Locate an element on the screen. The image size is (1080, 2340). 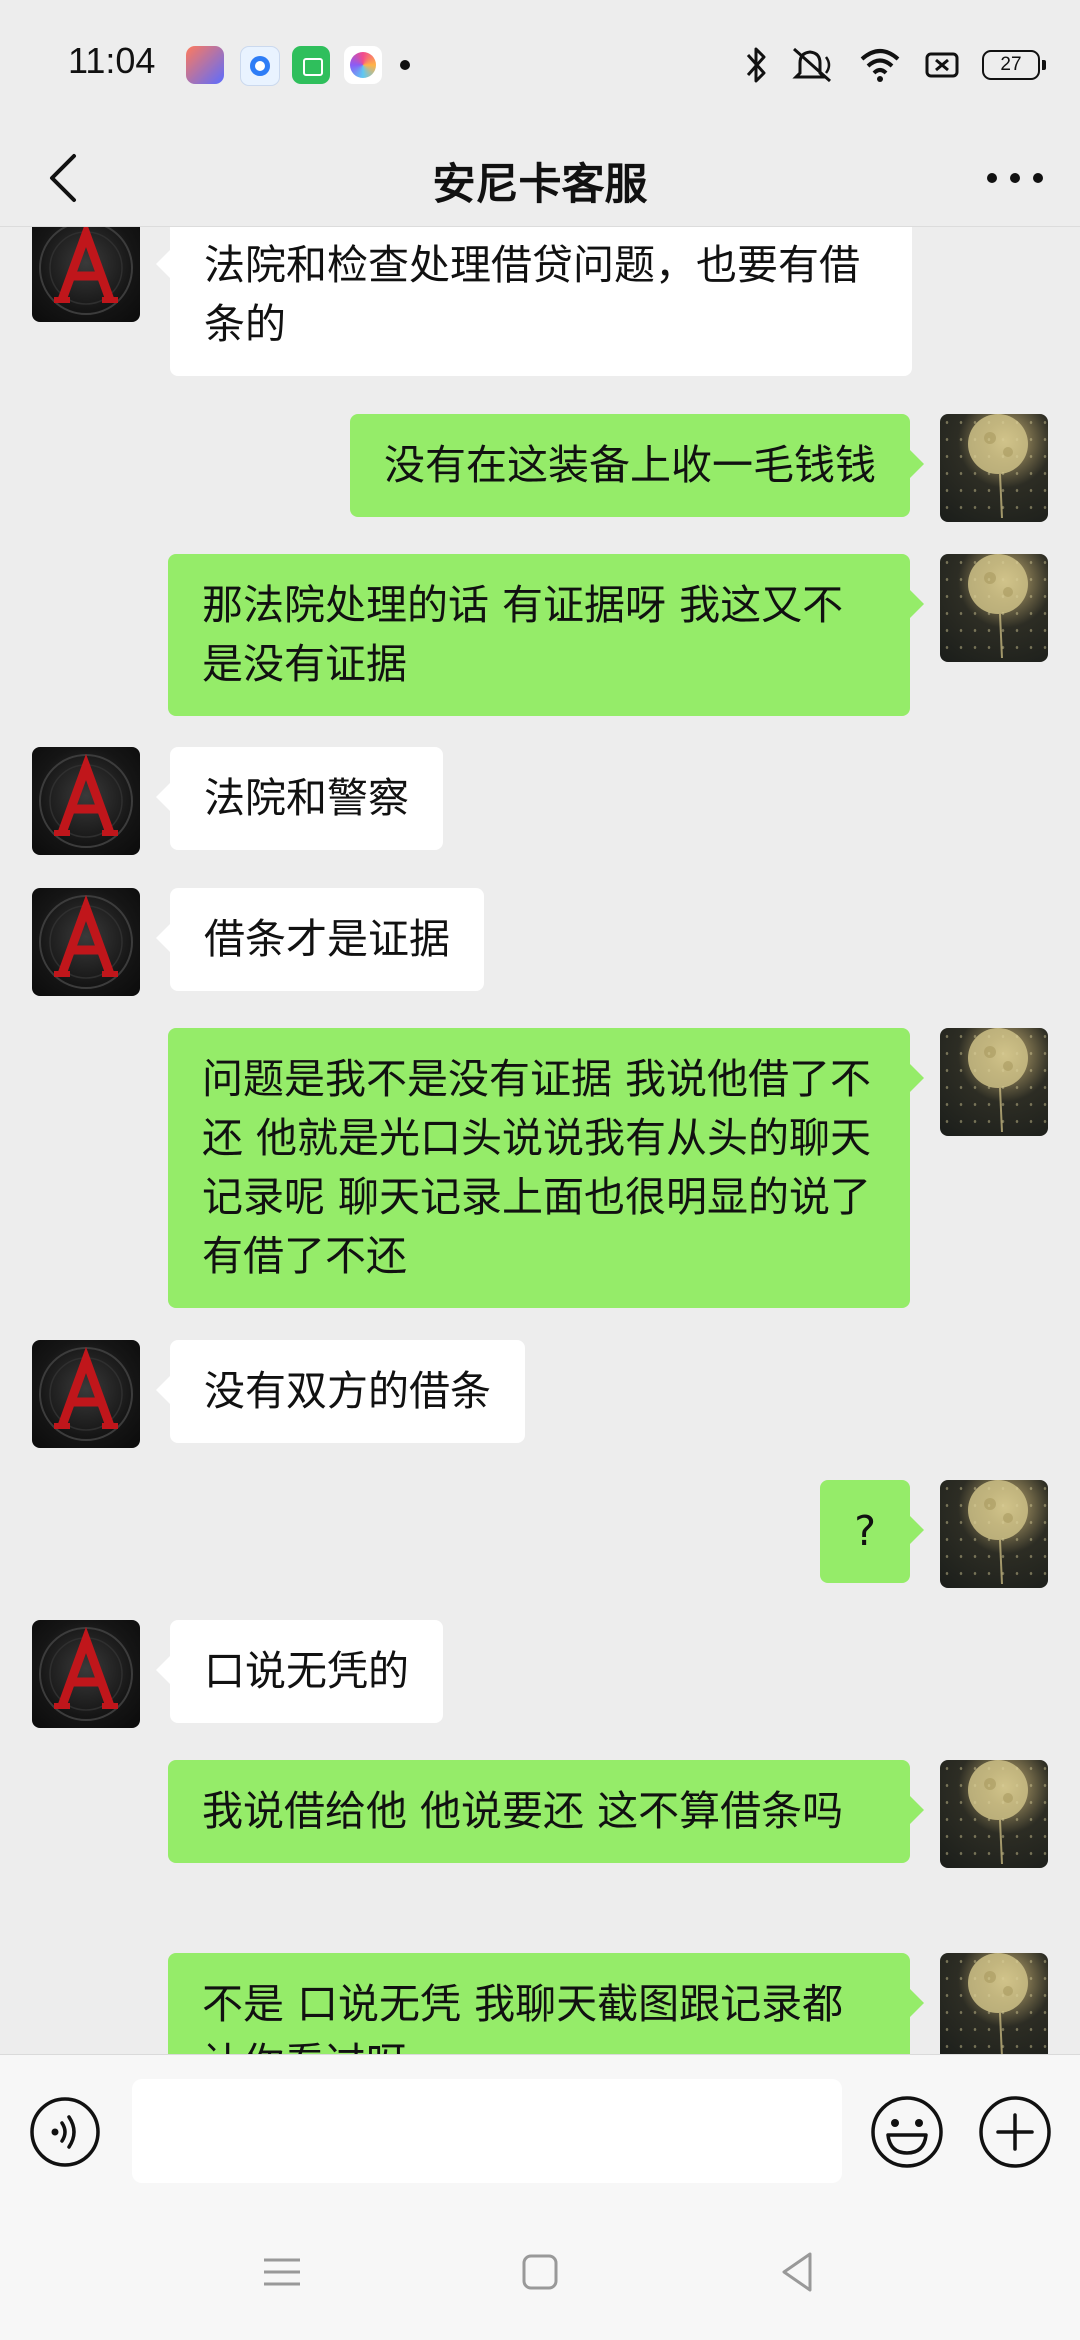
status-time: 11:04 is located at coordinates (112, 60).